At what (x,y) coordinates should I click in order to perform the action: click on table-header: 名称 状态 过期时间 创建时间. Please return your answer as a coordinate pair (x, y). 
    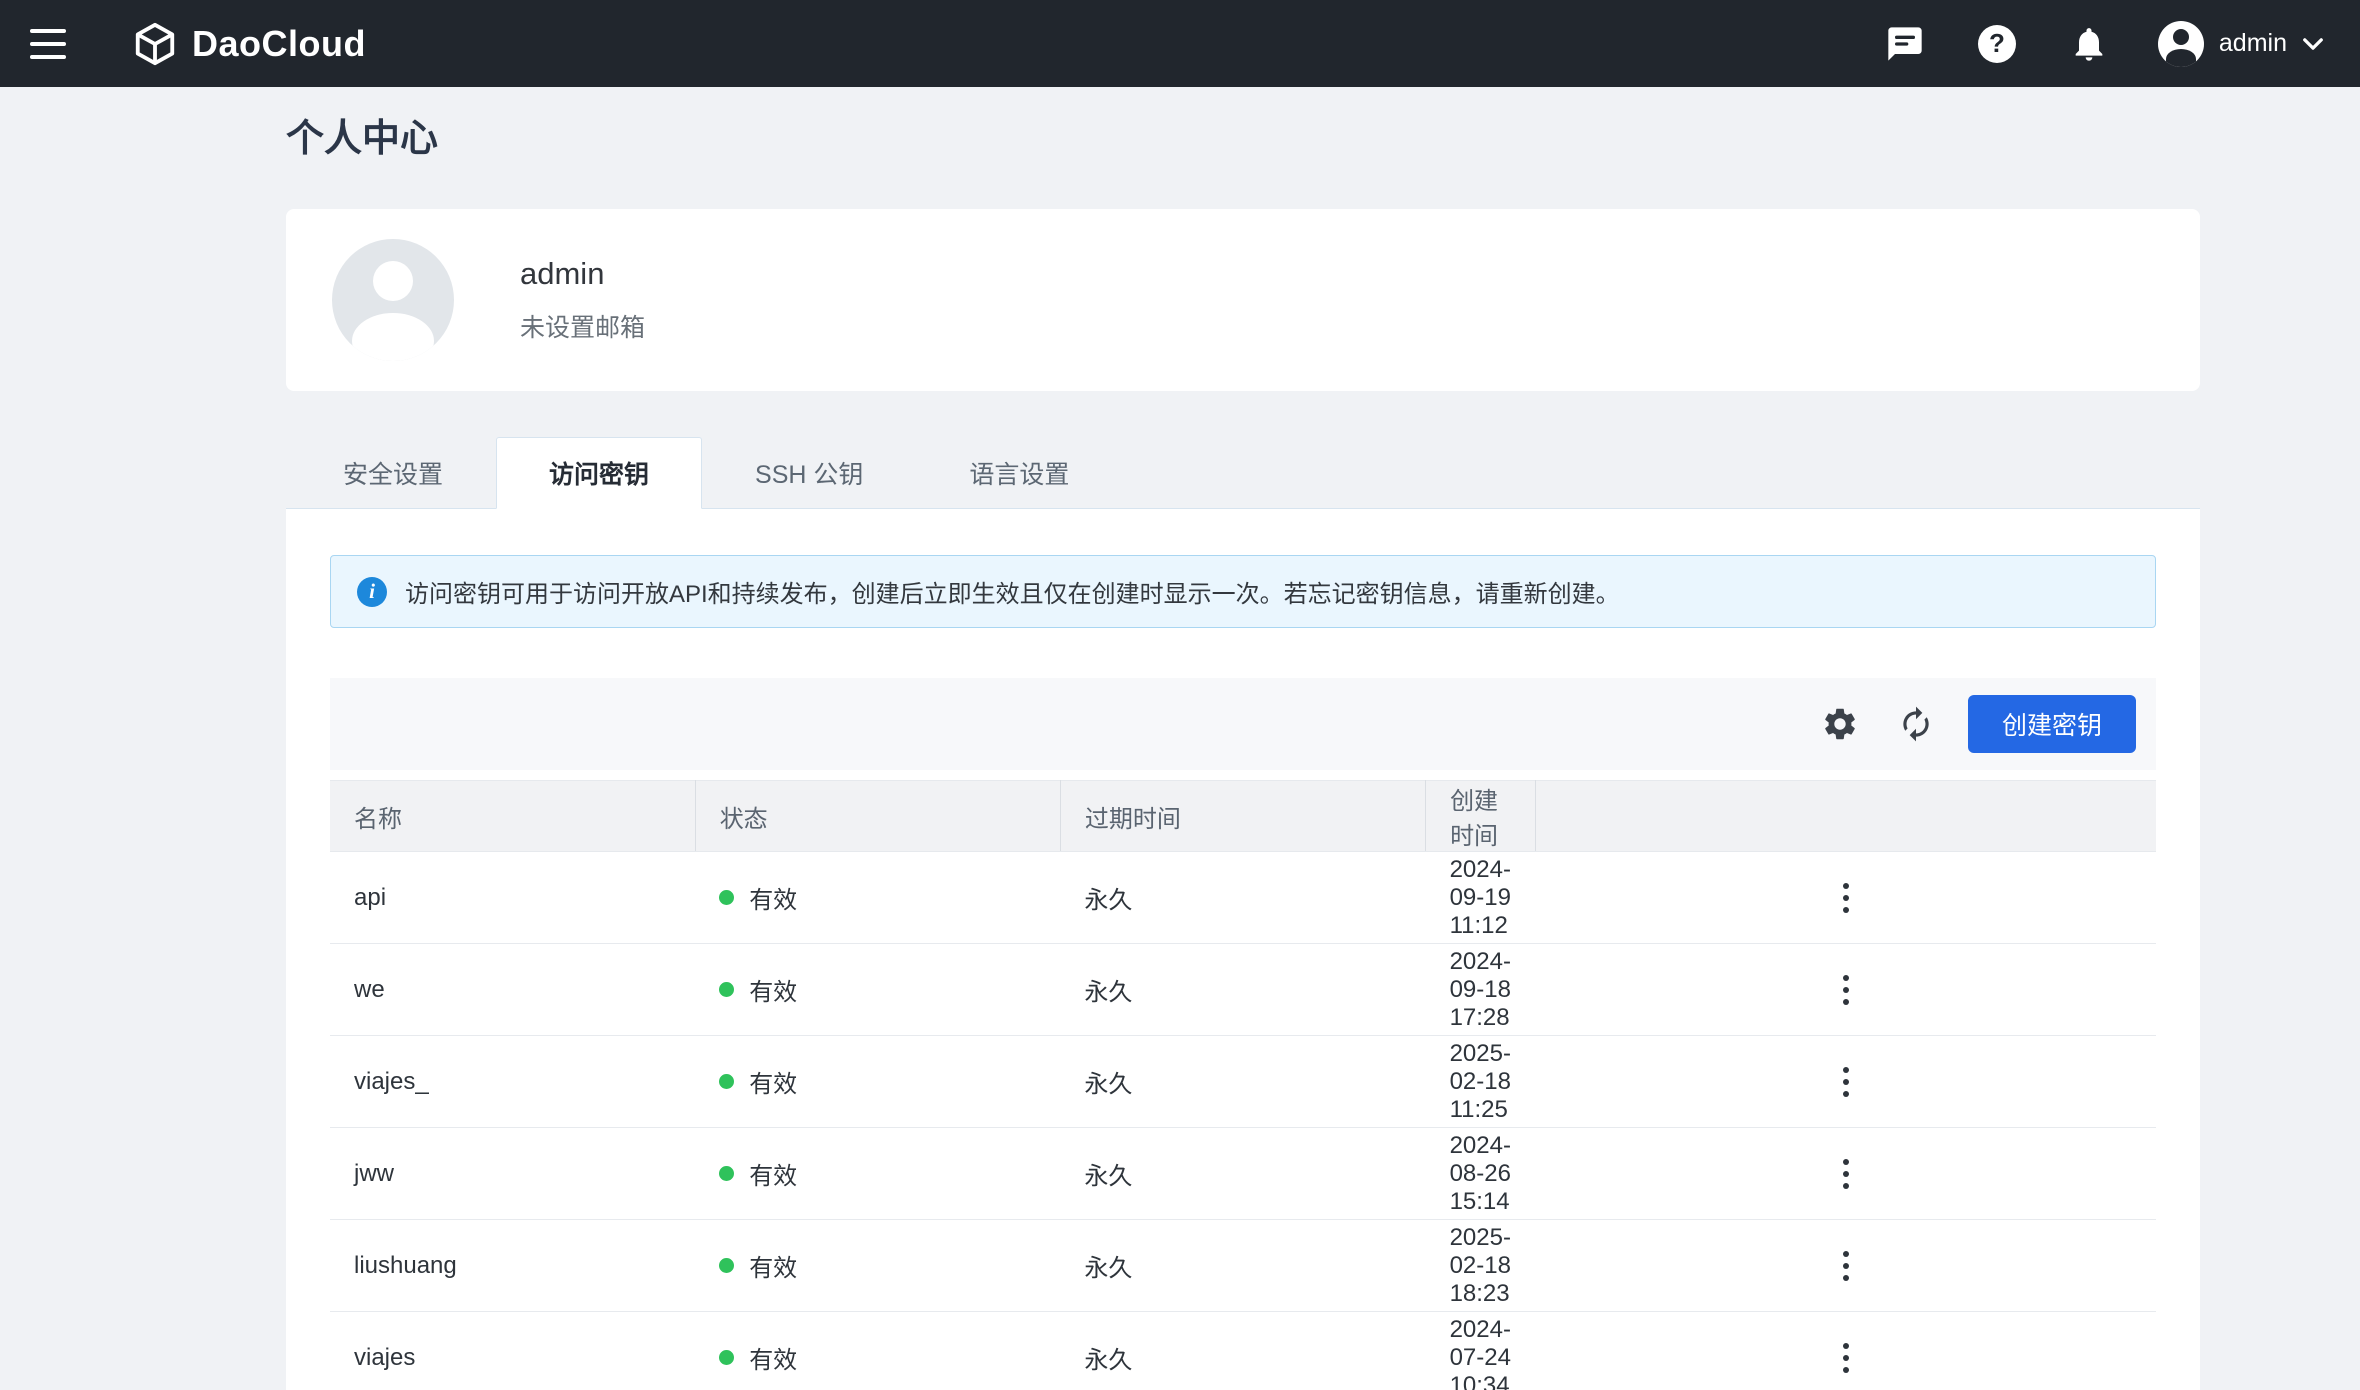
    Looking at the image, I should click on (1243, 816).